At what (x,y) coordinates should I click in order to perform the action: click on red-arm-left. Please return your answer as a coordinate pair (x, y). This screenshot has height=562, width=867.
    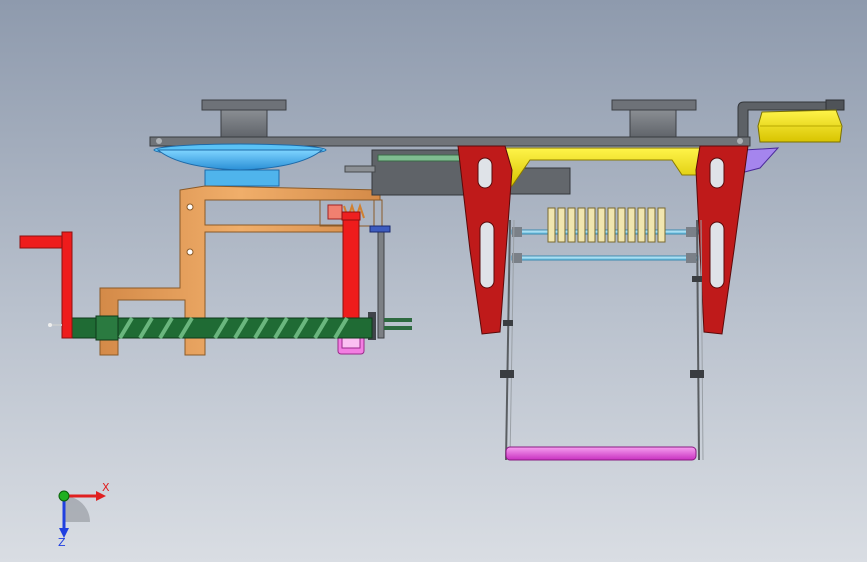
    Looking at the image, I should click on (485, 240).